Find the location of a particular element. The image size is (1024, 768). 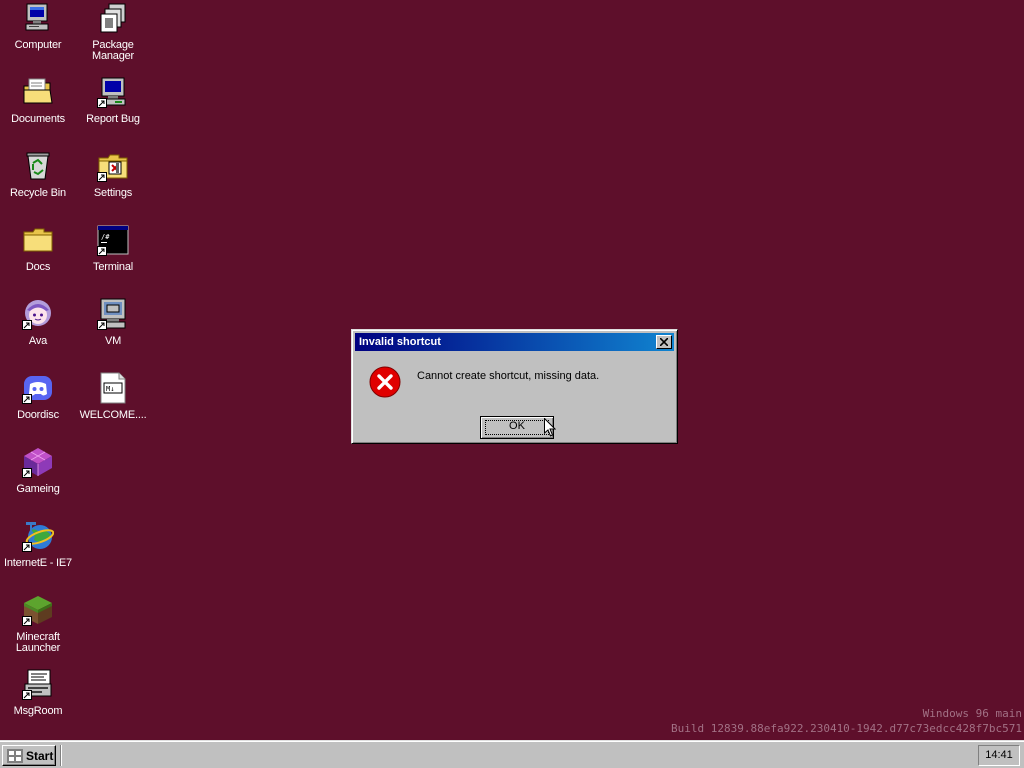

desktop-icon-terminal: /# Terminal is located at coordinates (113, 248).